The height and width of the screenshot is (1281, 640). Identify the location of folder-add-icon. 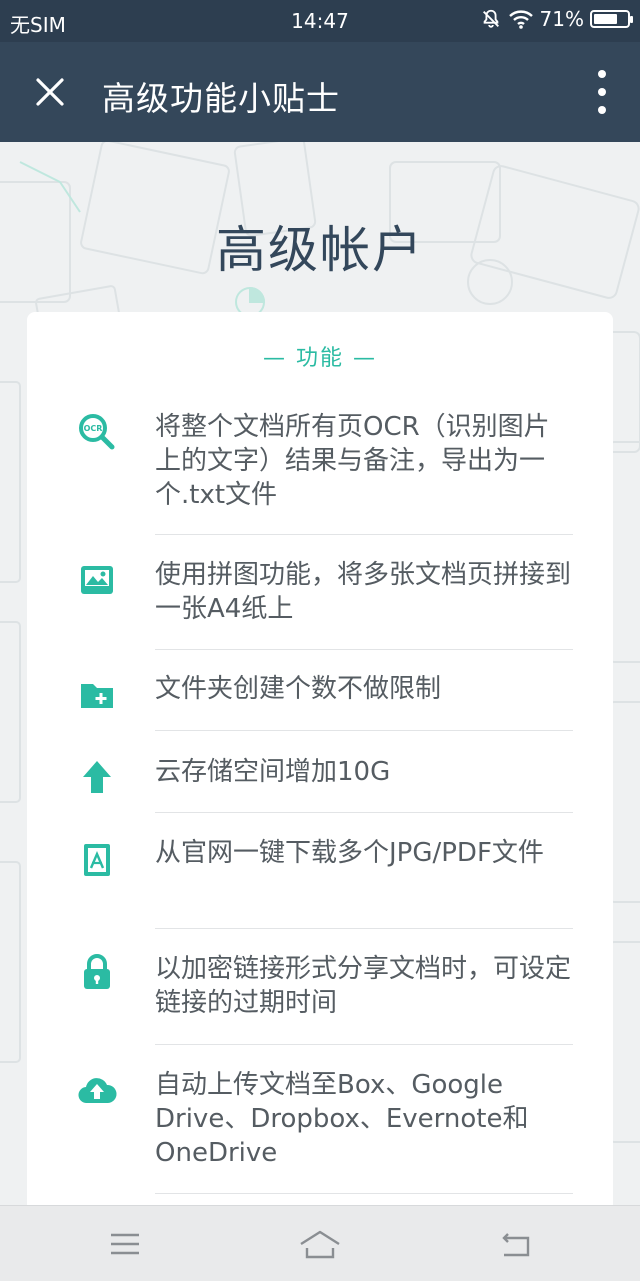
(97, 696).